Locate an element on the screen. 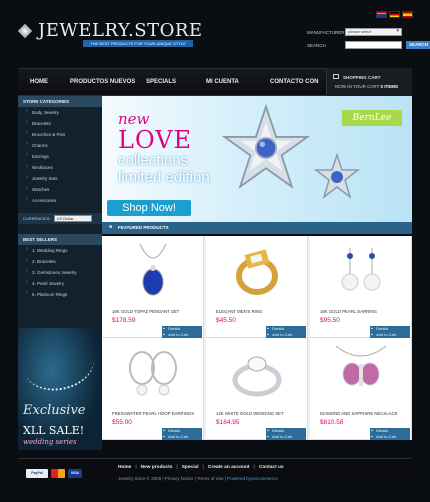 This screenshot has width=430, height=502. manufacturers-row: MANUFACTURERS: please select is located at coordinates (354, 32).